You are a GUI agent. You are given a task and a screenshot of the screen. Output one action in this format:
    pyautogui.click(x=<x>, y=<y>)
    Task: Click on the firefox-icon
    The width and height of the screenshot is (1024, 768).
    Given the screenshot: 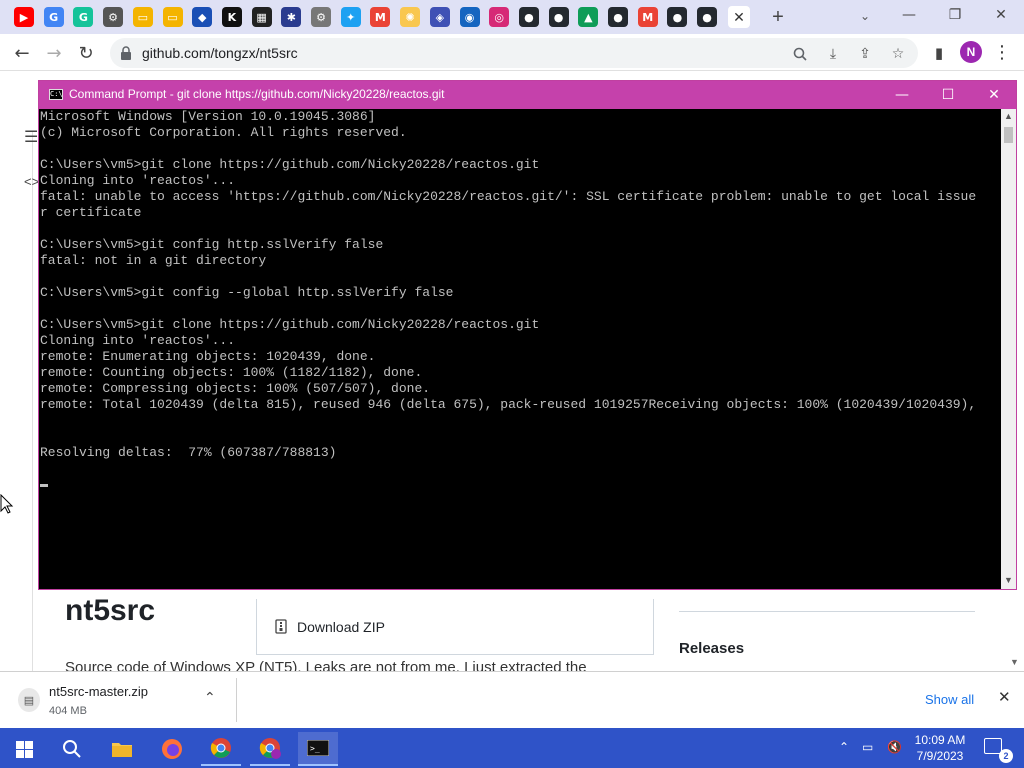 What is the action you would take?
    pyautogui.click(x=172, y=749)
    